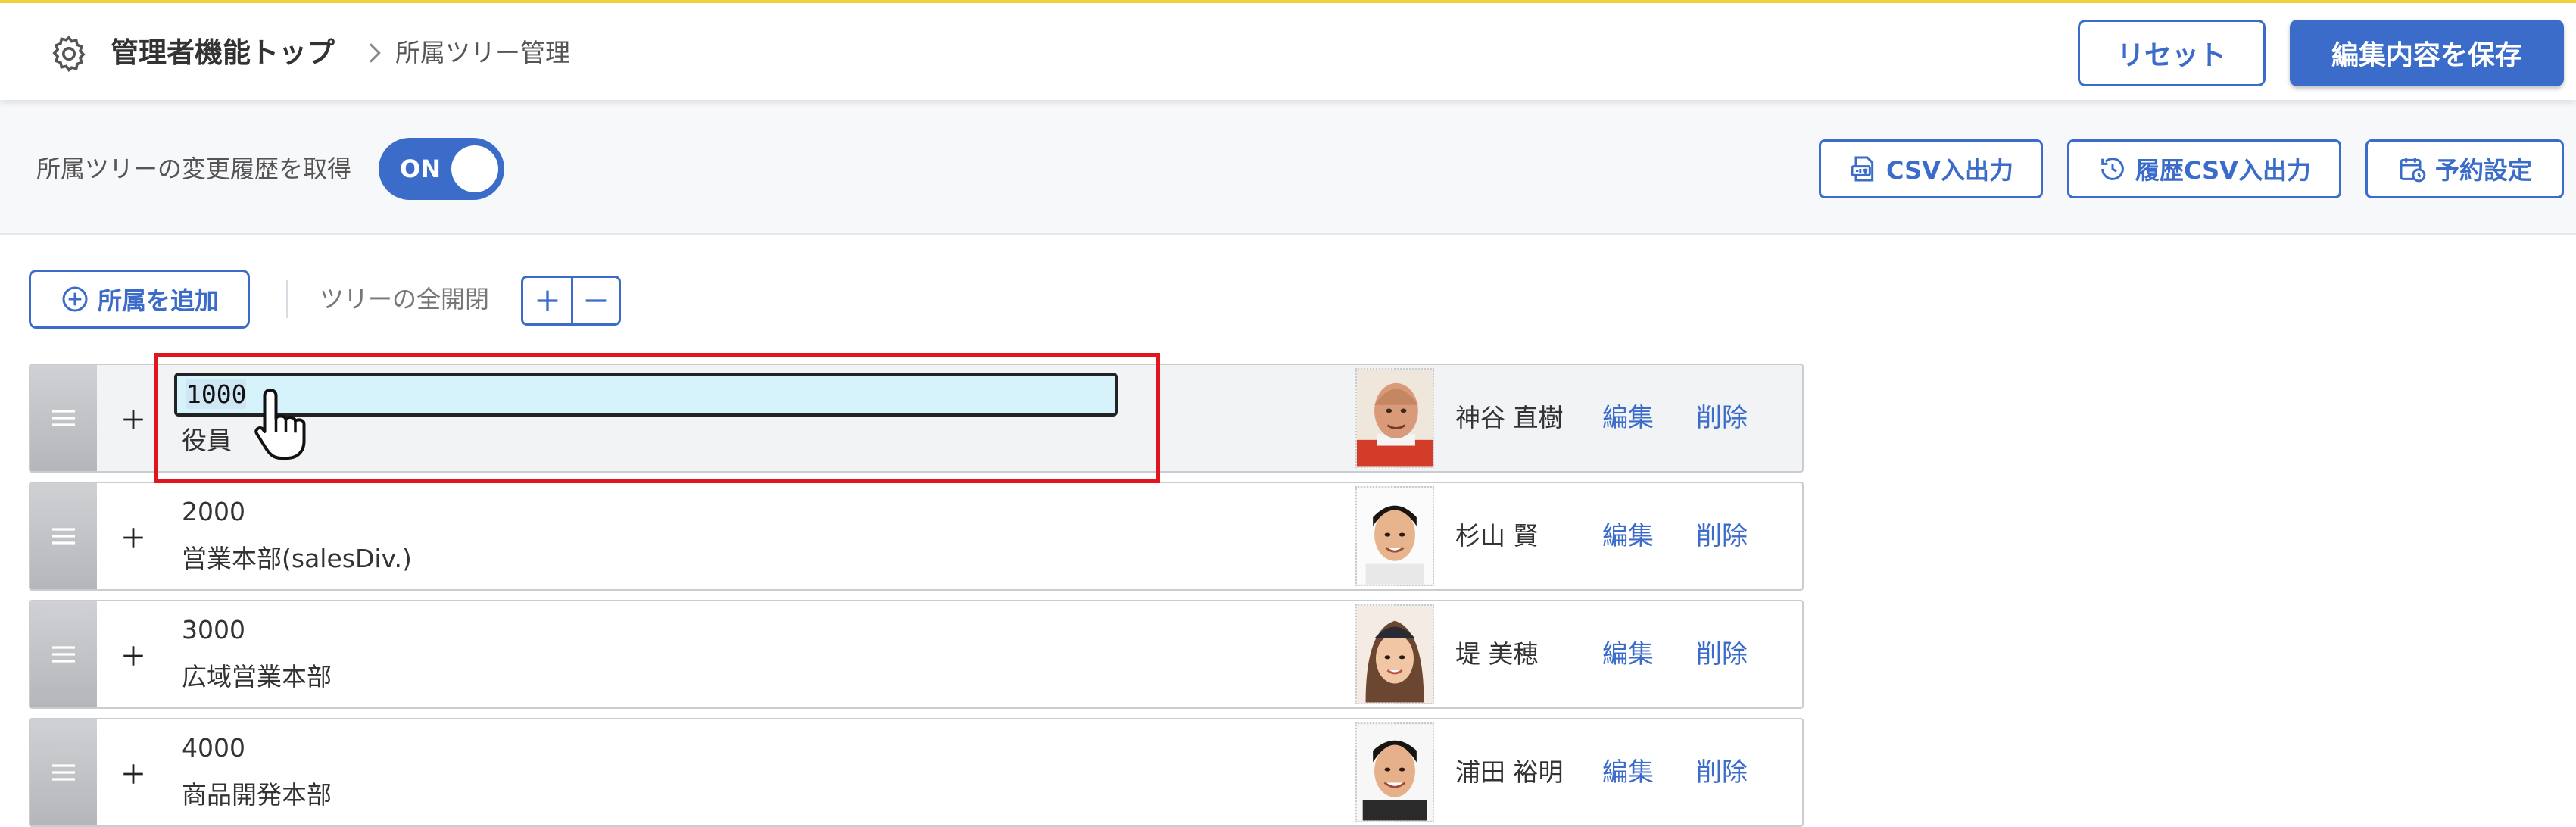 Image resolution: width=2576 pixels, height=827 pixels. What do you see at coordinates (213, 748) in the screenshot?
I see `department-code: 4000` at bounding box center [213, 748].